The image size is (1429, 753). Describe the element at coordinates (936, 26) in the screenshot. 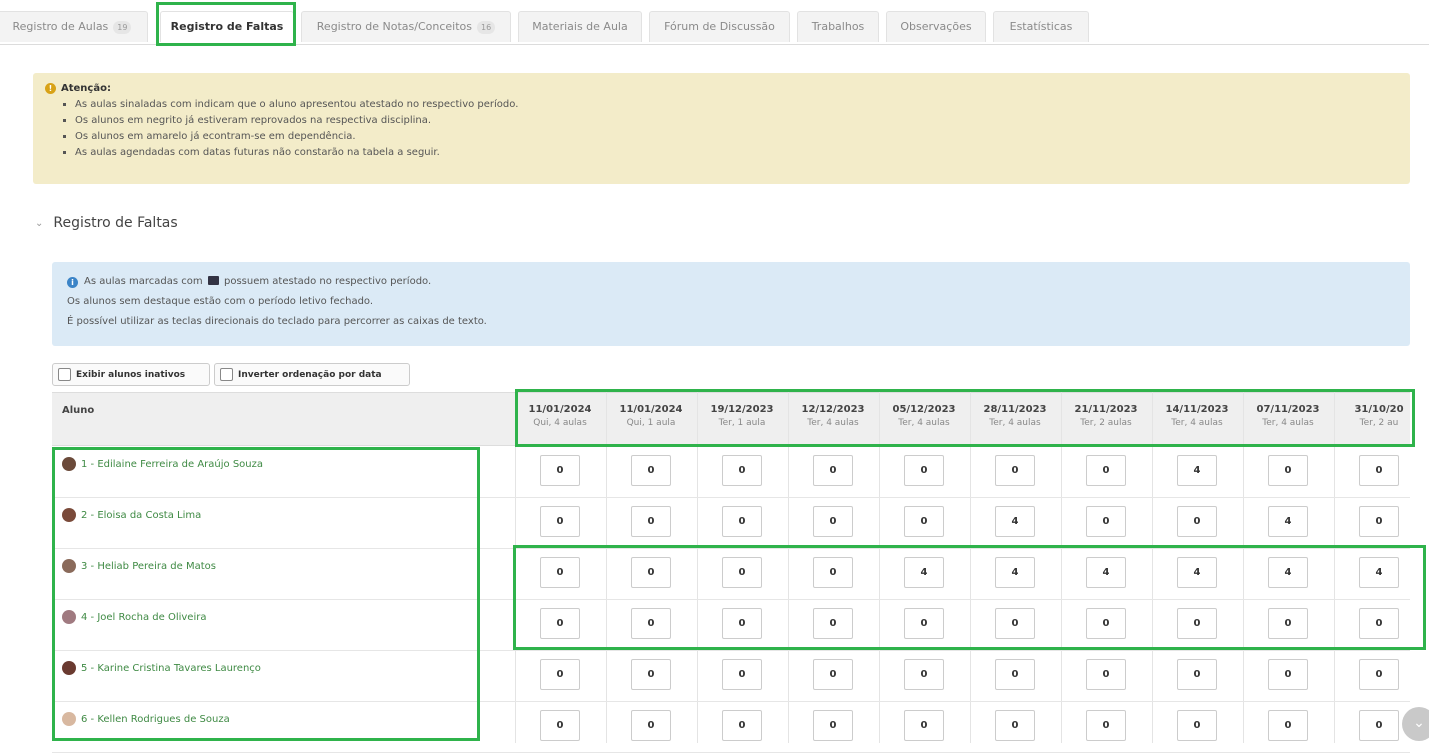

I see `tab-observacoes: Observações` at that location.